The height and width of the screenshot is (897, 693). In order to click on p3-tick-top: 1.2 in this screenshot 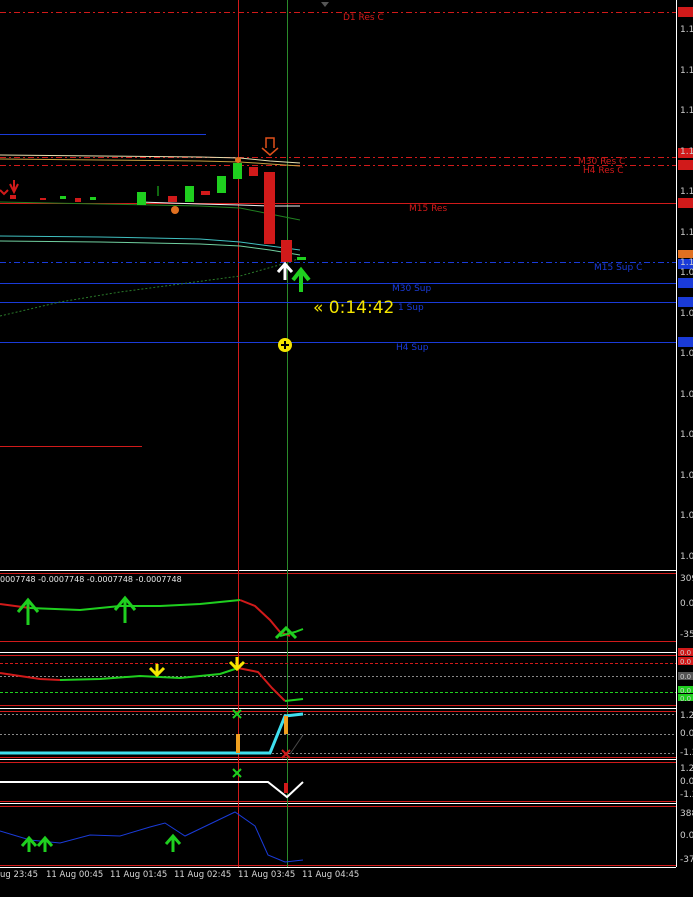, I will do `click(686, 716)`.